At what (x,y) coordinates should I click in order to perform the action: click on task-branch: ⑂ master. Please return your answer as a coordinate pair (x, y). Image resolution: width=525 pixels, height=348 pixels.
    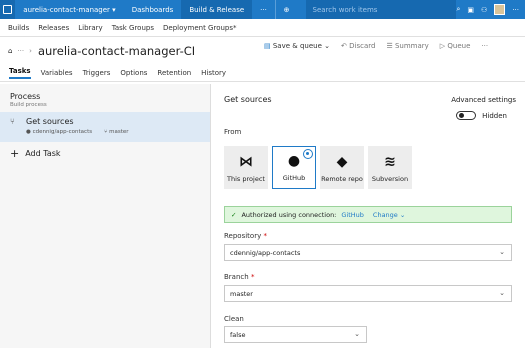
    Looking at the image, I should click on (116, 132).